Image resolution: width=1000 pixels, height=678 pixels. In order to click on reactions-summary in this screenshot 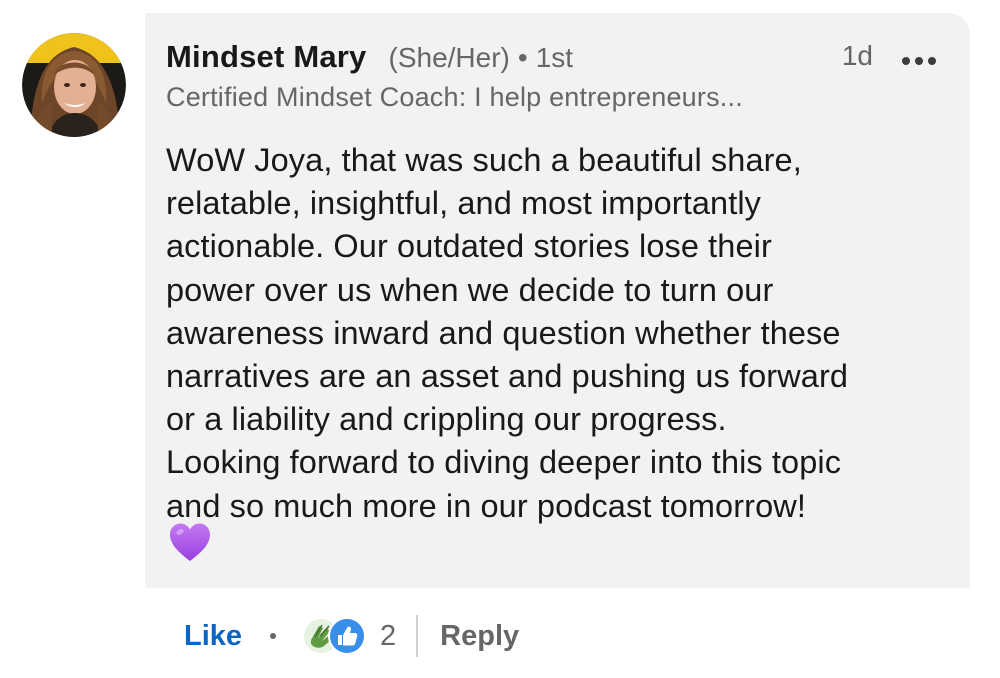, I will do `click(335, 636)`.